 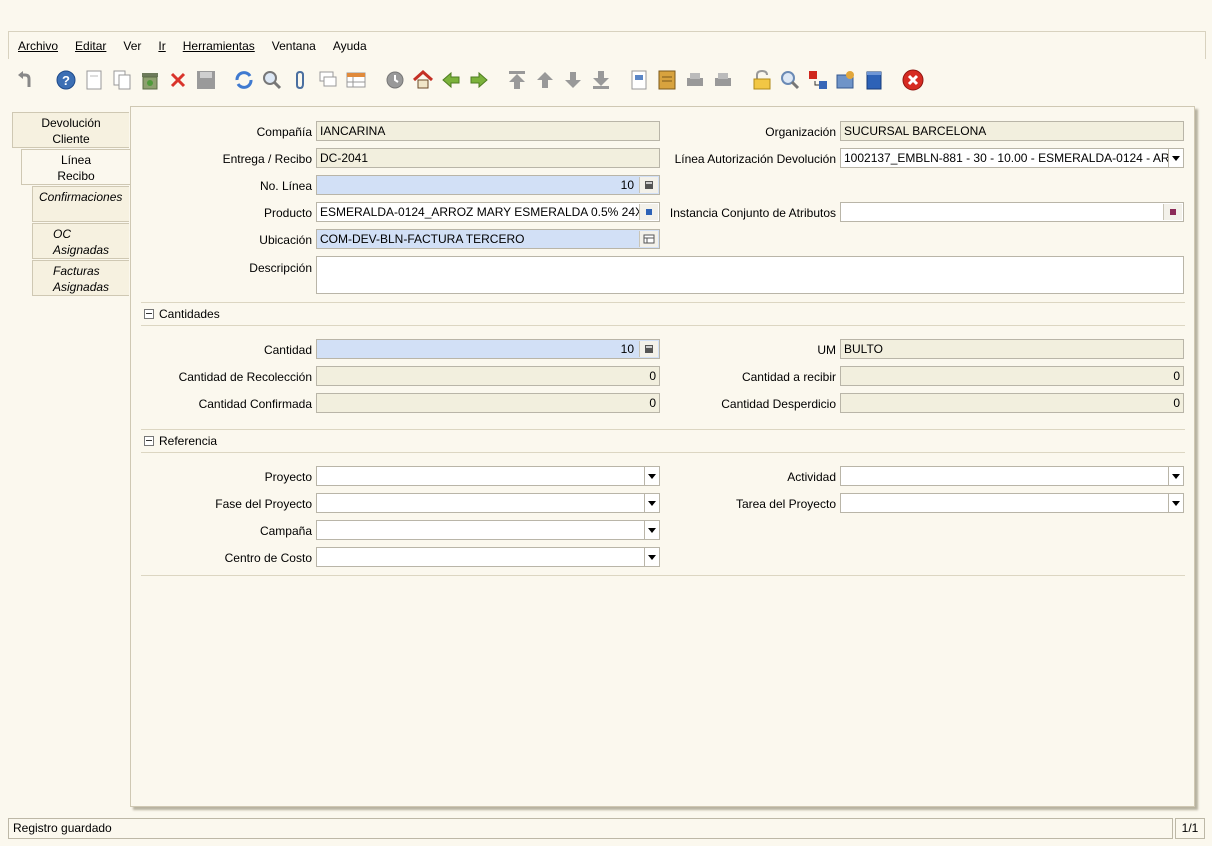 What do you see at coordinates (1012, 131) in the screenshot?
I see `organizacion-field: SUCURSAL BARCELONA` at bounding box center [1012, 131].